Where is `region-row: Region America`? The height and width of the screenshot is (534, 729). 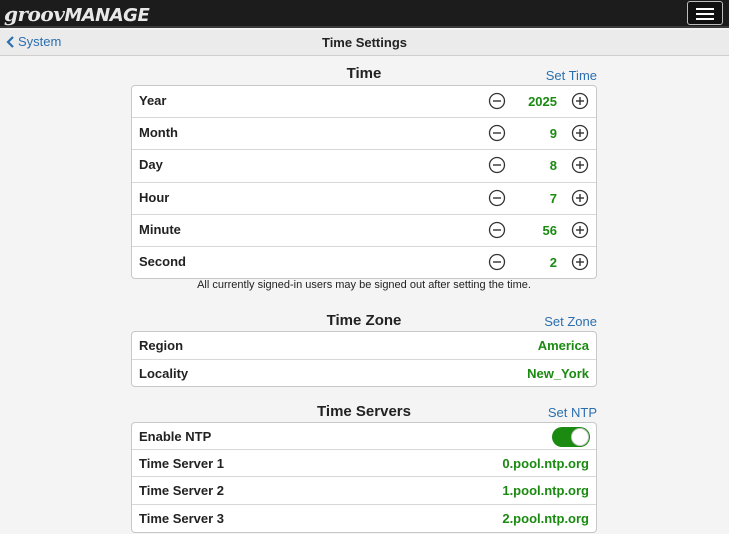
region-row: Region America is located at coordinates (364, 346).